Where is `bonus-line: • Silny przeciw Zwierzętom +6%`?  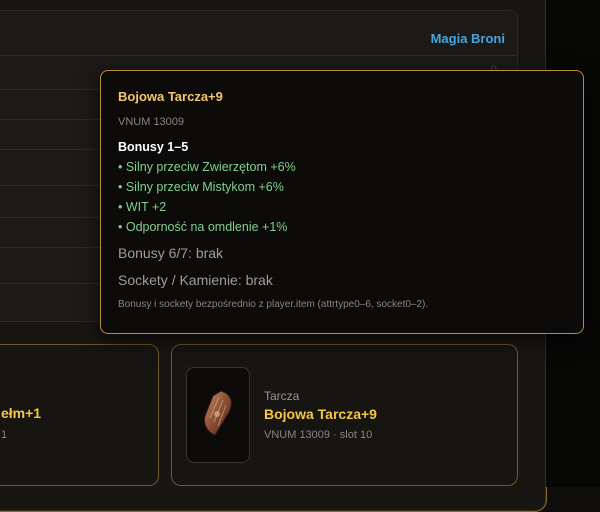
bonus-line: • Silny przeciw Zwierzętom +6% is located at coordinates (207, 167).